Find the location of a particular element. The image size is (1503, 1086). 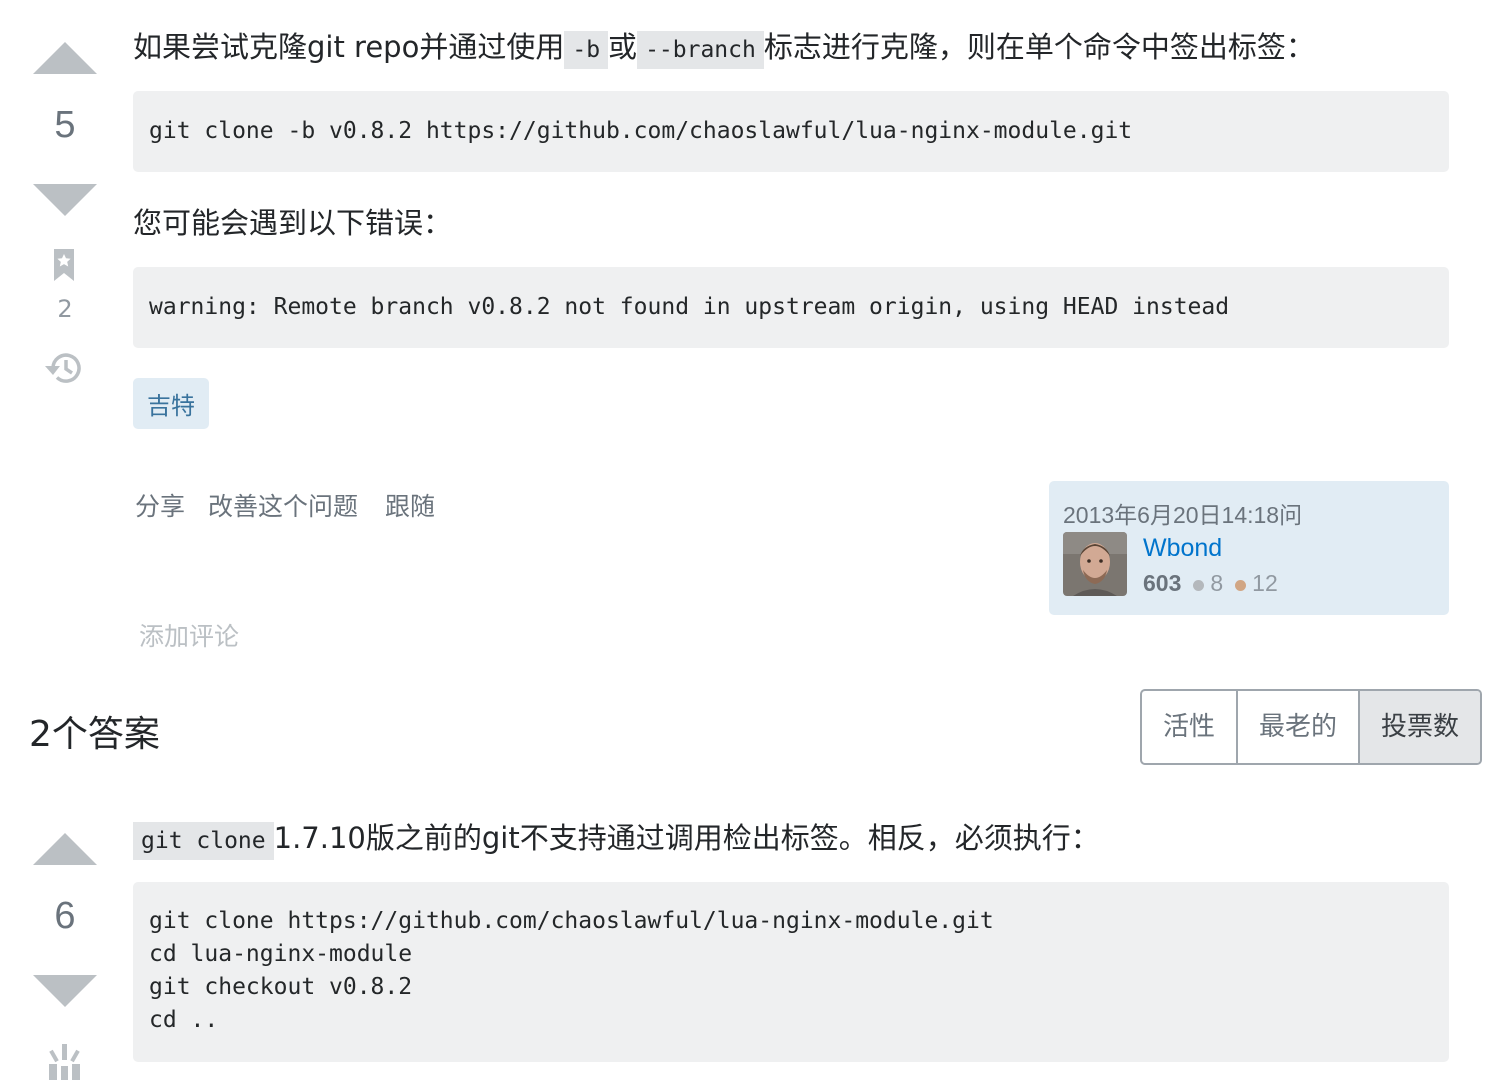

bronze-badge-count: 12 is located at coordinates (1265, 583).